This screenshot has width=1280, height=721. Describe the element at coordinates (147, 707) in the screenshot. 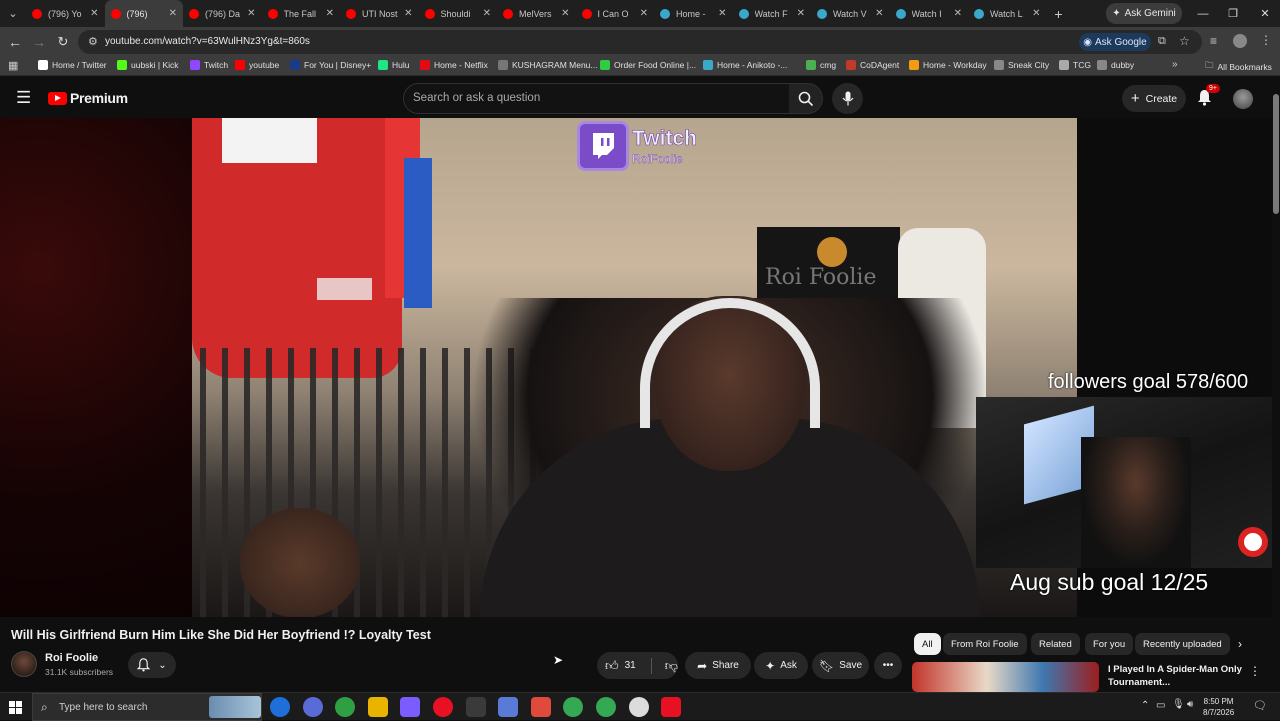

I see `taskbar-search-input: ⌕ Type here to search` at that location.